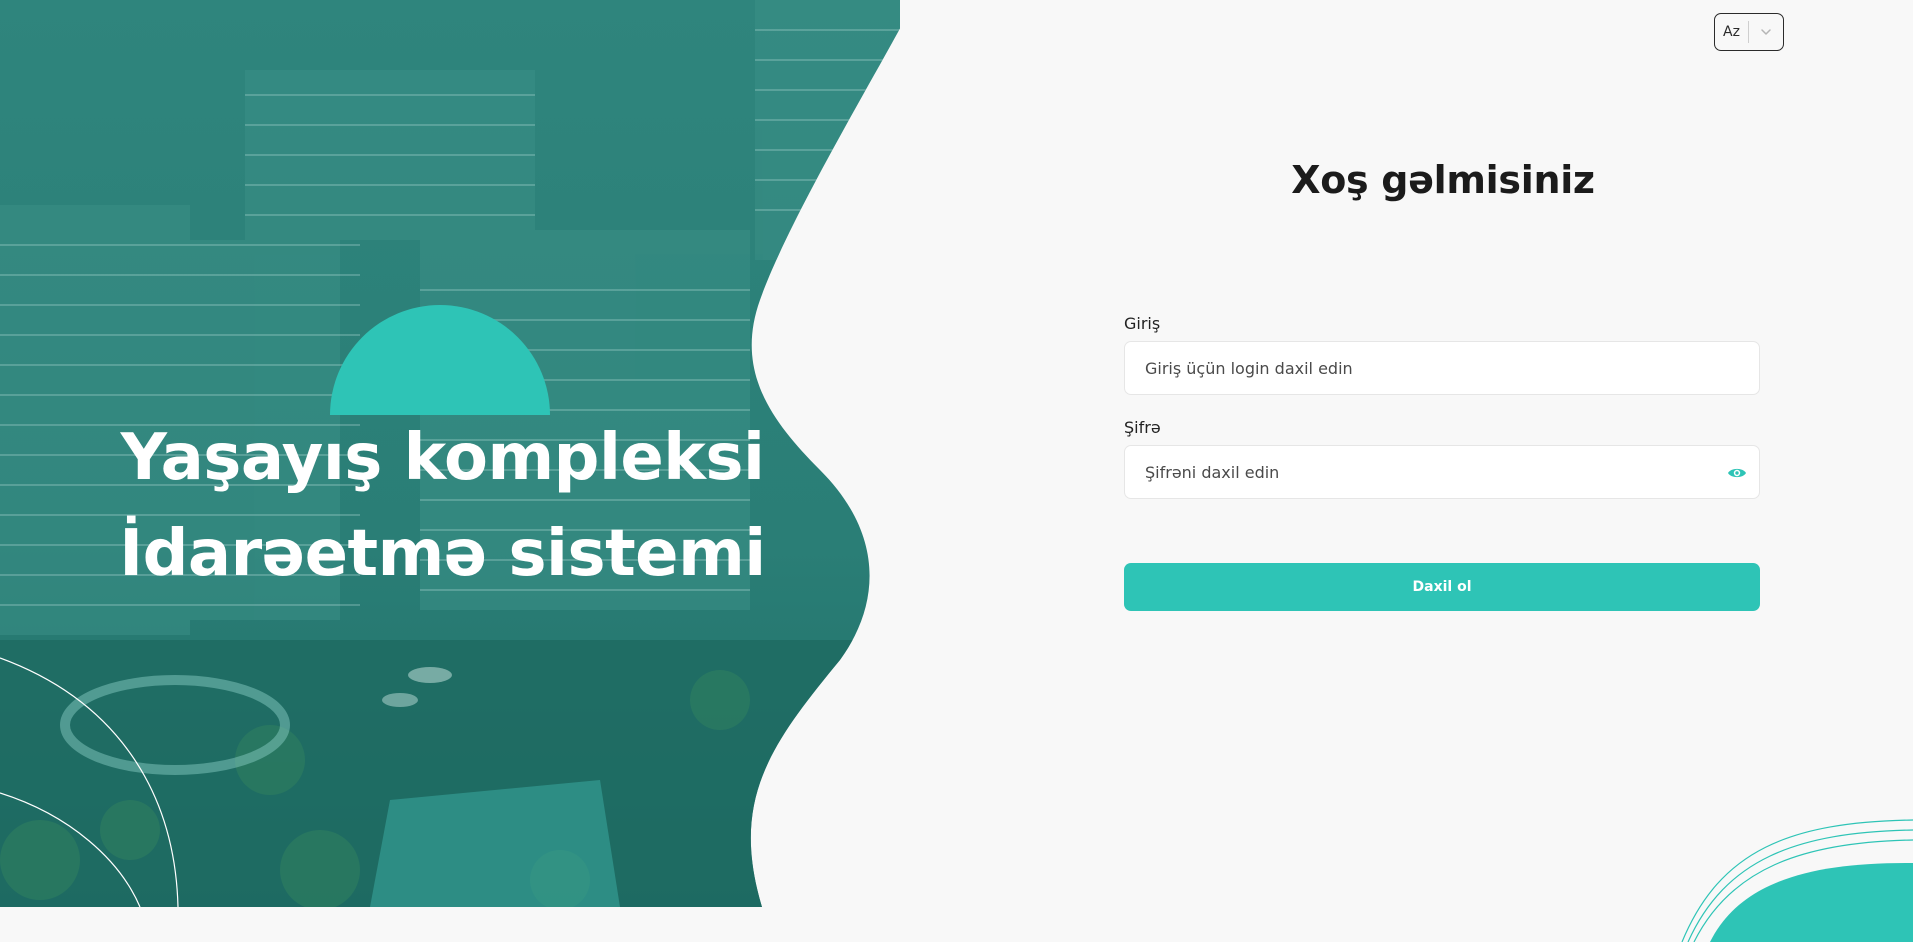 The width and height of the screenshot is (1913, 942). I want to click on password-field-wrapper, so click(1442, 472).